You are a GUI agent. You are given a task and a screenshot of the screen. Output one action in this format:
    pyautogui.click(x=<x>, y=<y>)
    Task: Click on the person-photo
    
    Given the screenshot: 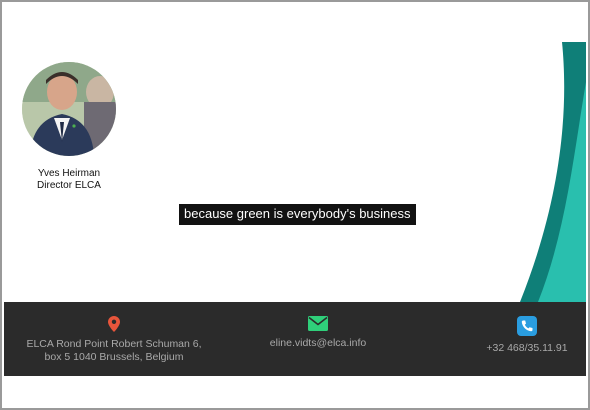 What is the action you would take?
    pyautogui.click(x=69, y=109)
    